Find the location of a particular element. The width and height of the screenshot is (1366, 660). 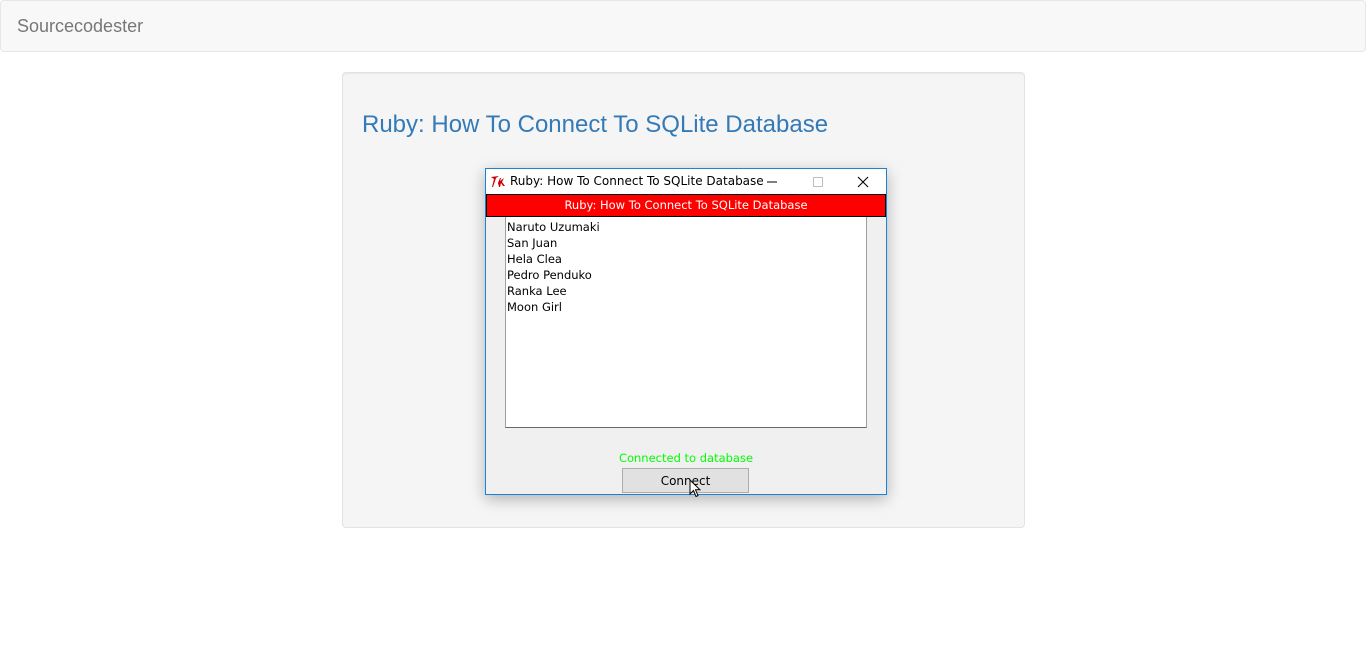

list-item: Naruto Uzumaki is located at coordinates (553, 227).